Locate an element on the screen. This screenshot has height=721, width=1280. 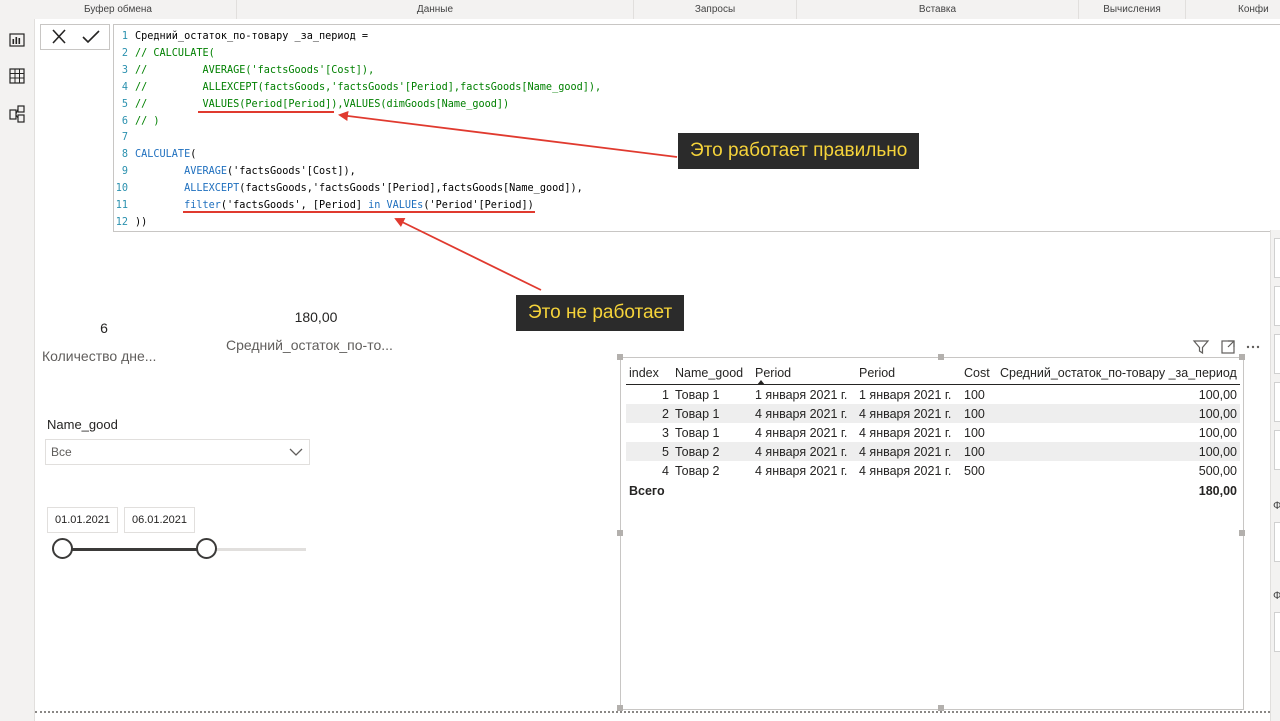
code-token: AVERAGE is located at coordinates (206, 172).